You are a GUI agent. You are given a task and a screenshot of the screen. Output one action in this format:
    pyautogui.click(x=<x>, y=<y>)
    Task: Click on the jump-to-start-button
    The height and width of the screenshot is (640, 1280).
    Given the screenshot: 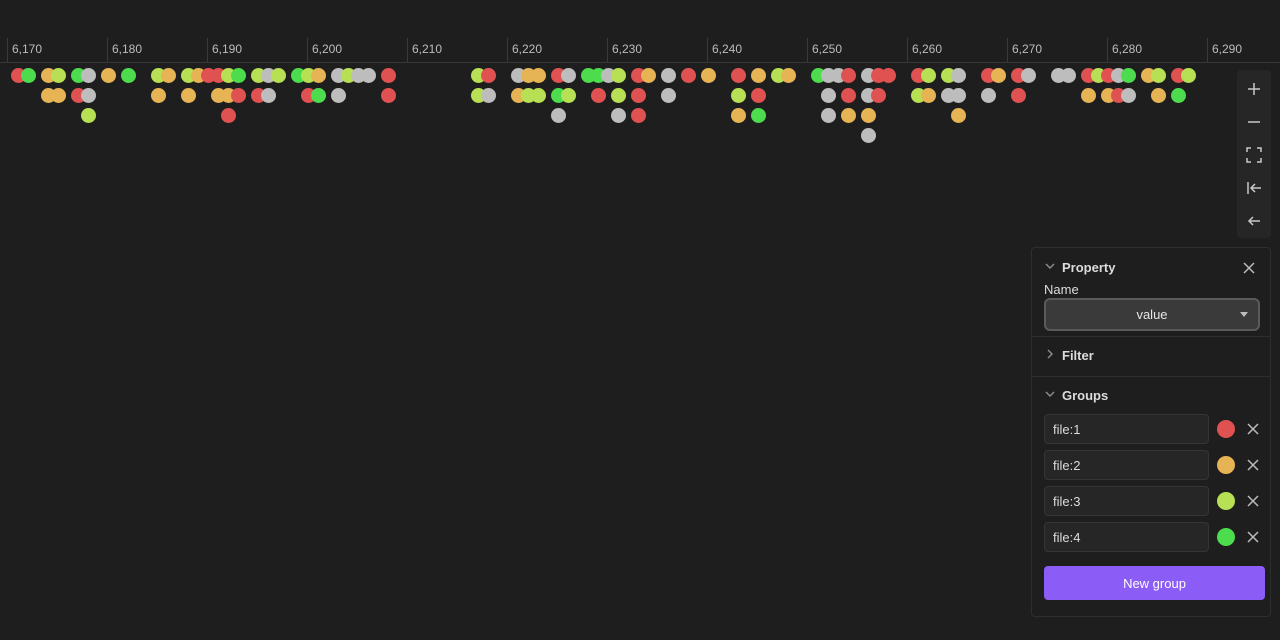 What is the action you would take?
    pyautogui.click(x=1254, y=187)
    